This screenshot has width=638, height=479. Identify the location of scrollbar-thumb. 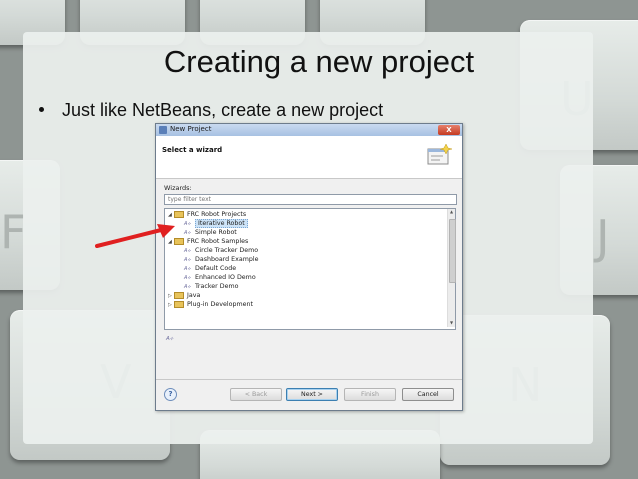
(452, 251).